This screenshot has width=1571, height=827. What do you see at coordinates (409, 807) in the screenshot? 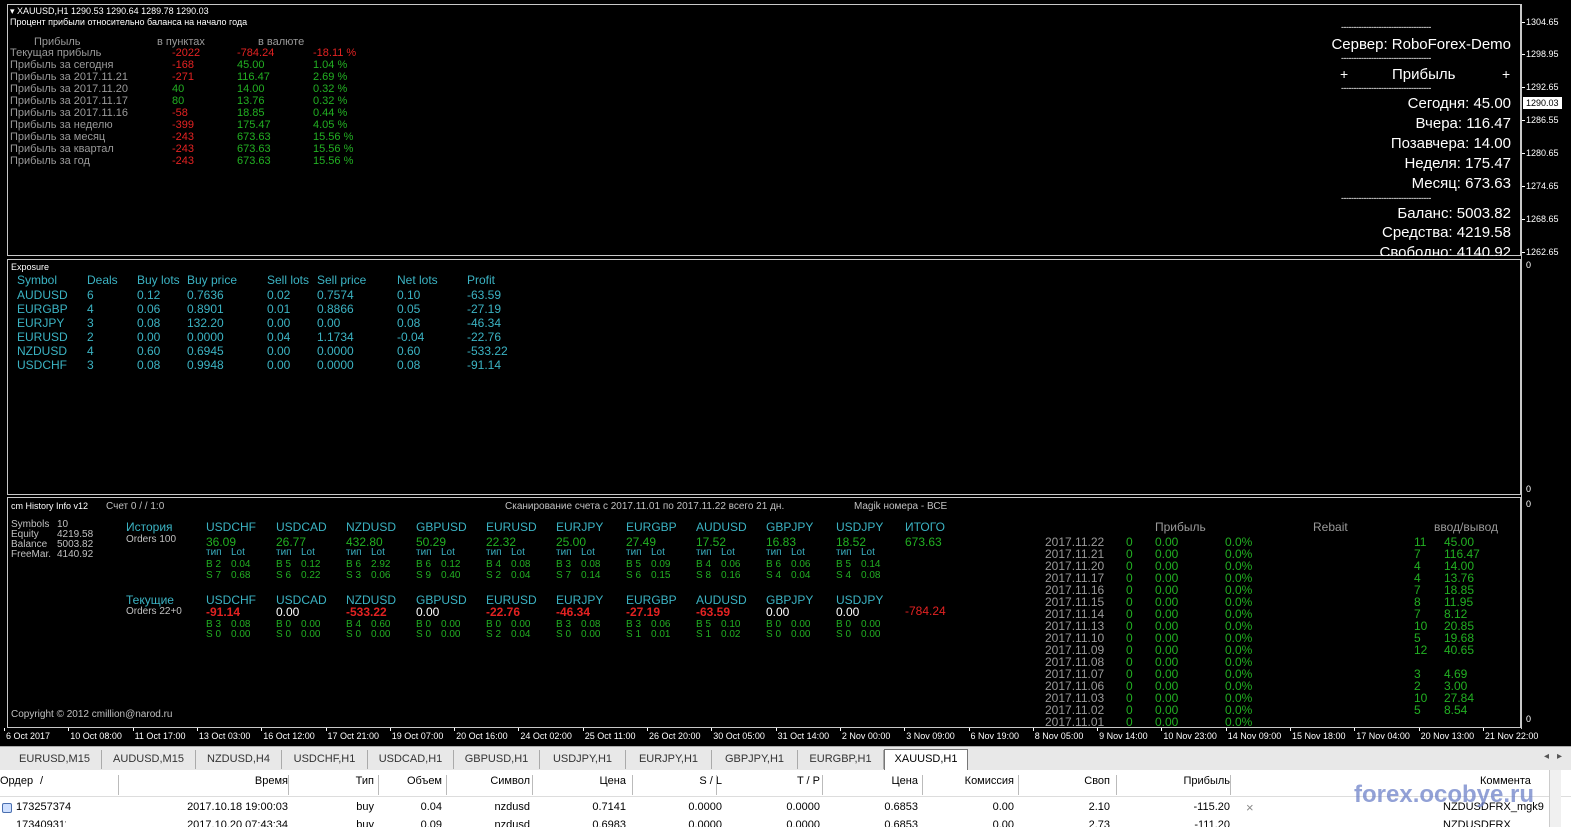
I see `terminal-cell: 0.04` at bounding box center [409, 807].